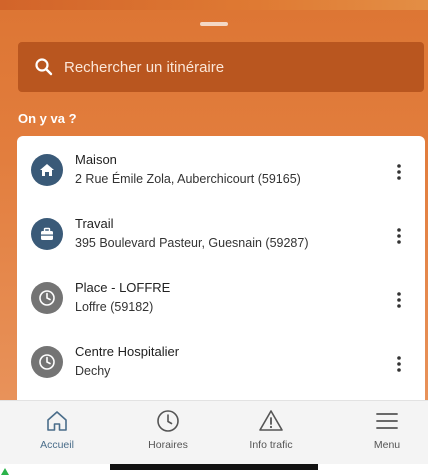 This screenshot has height=476, width=428. What do you see at coordinates (221, 364) in the screenshot?
I see `place-item-centre-hospitalier: Centre Hospitalier Dechy` at bounding box center [221, 364].